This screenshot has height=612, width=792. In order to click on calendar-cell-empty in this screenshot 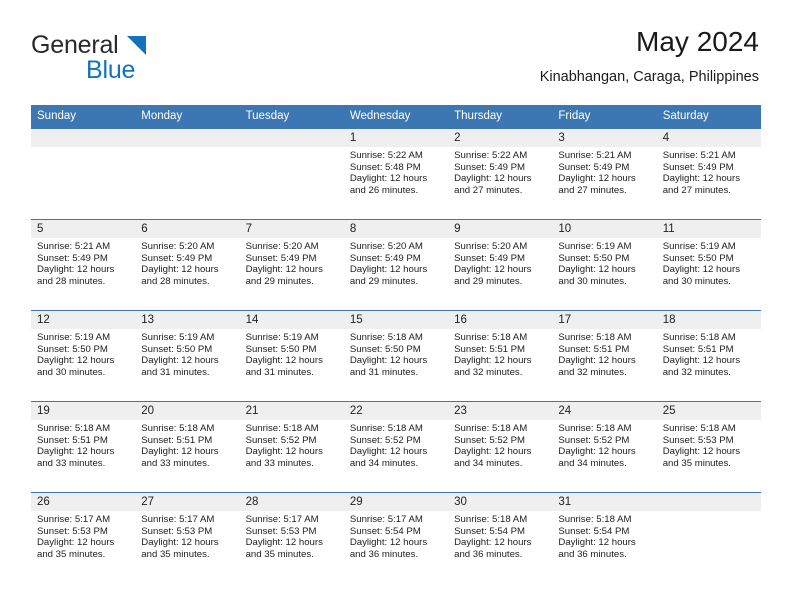, I will do `click(708, 537)`.